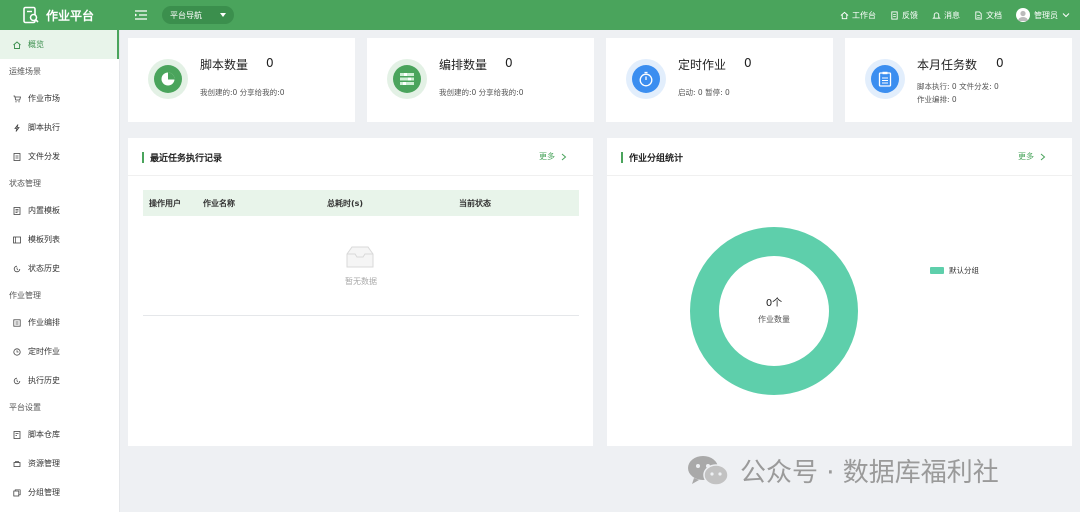 This screenshot has height=512, width=1080. I want to click on sidebar-item-label: 文件分发, so click(44, 156).